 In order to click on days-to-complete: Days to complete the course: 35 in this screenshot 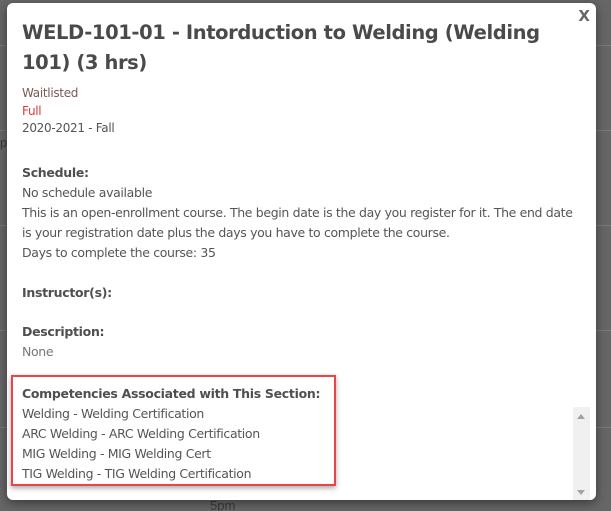, I will do `click(119, 252)`.